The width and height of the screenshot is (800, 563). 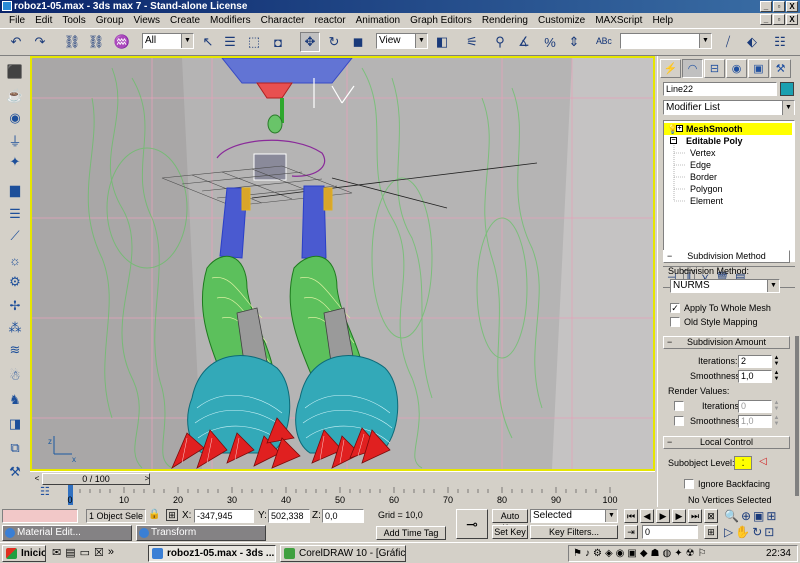 I want to click on biped-icon: ☃, so click(x=15, y=376).